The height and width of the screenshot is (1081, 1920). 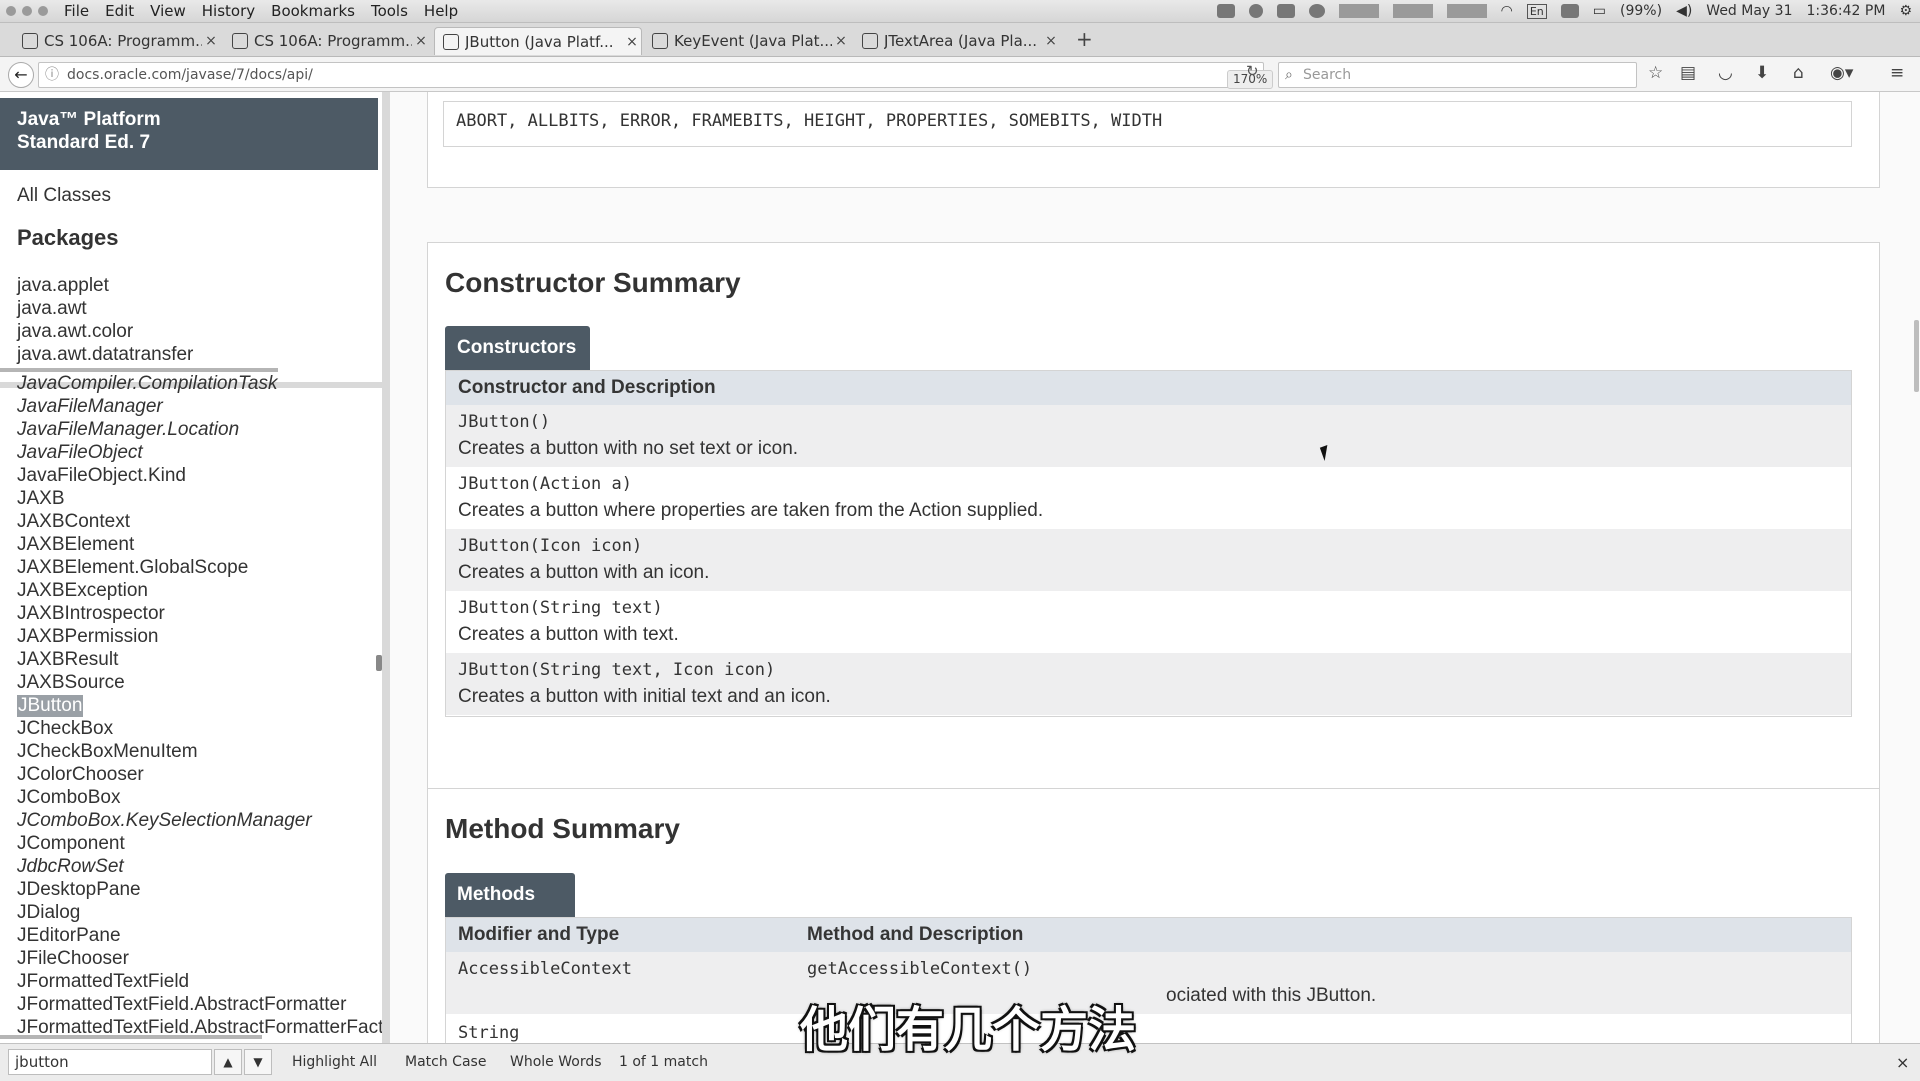 What do you see at coordinates (67, 660) in the screenshot?
I see `class-link: JAXBResult` at bounding box center [67, 660].